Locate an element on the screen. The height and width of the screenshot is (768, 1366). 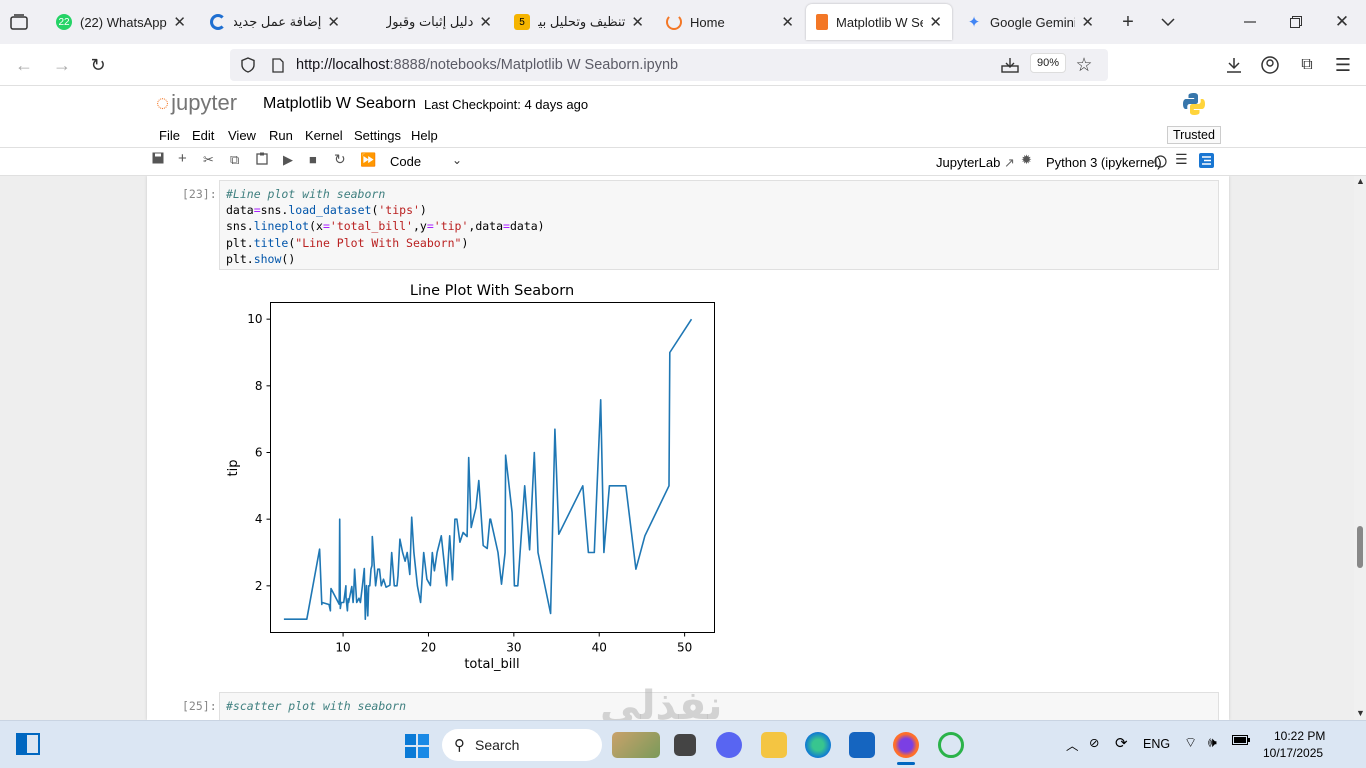
jupyter-logo-text: jupyter is located at coordinates (204, 102).